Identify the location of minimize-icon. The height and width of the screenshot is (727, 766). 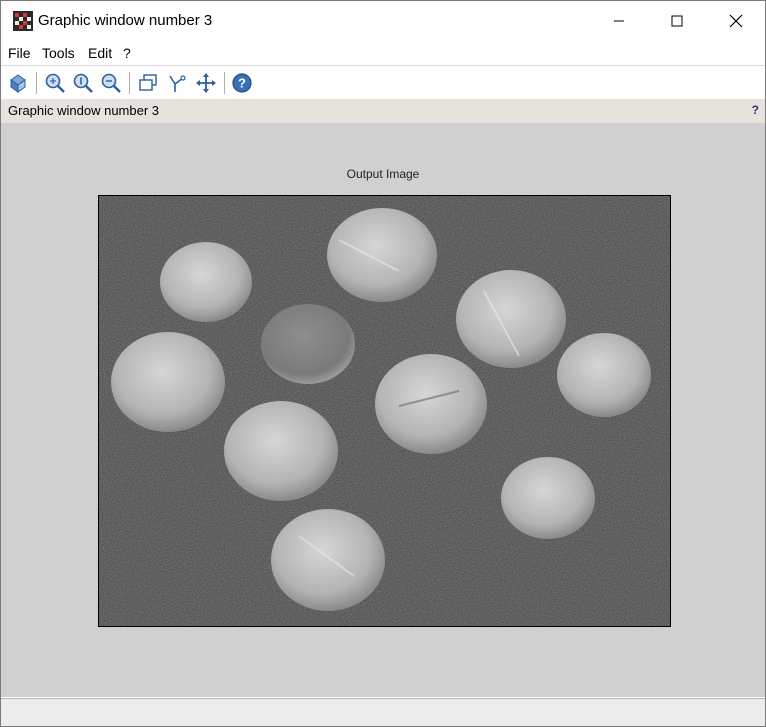
(619, 21).